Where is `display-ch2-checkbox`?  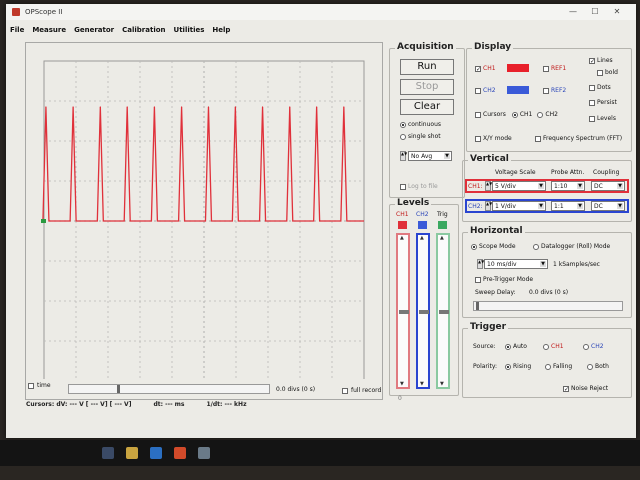
display-ch2-checkbox is located at coordinates (478, 90).